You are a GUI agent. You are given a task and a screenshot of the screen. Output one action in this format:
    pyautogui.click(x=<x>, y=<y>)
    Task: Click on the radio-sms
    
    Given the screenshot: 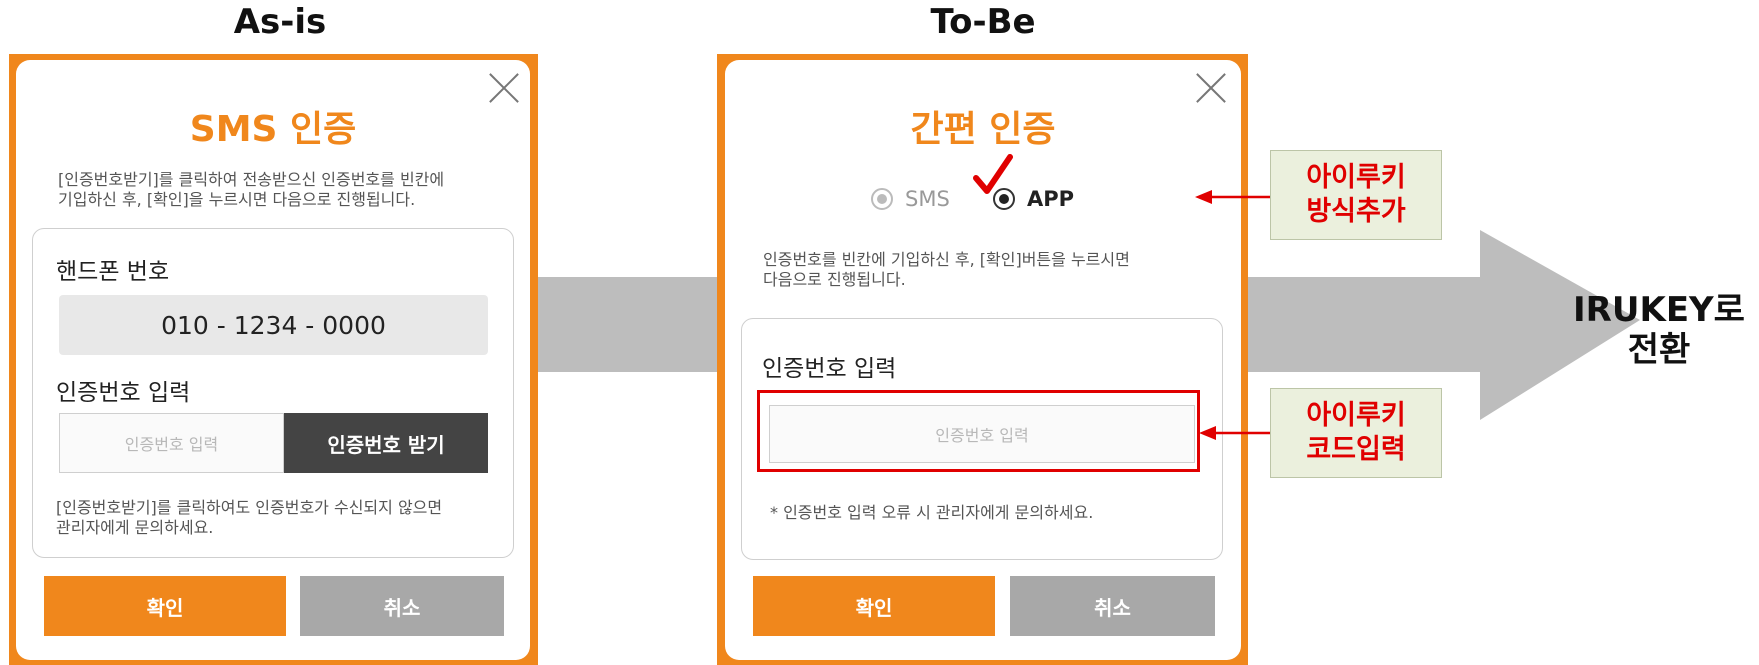 What is the action you would take?
    pyautogui.click(x=882, y=199)
    